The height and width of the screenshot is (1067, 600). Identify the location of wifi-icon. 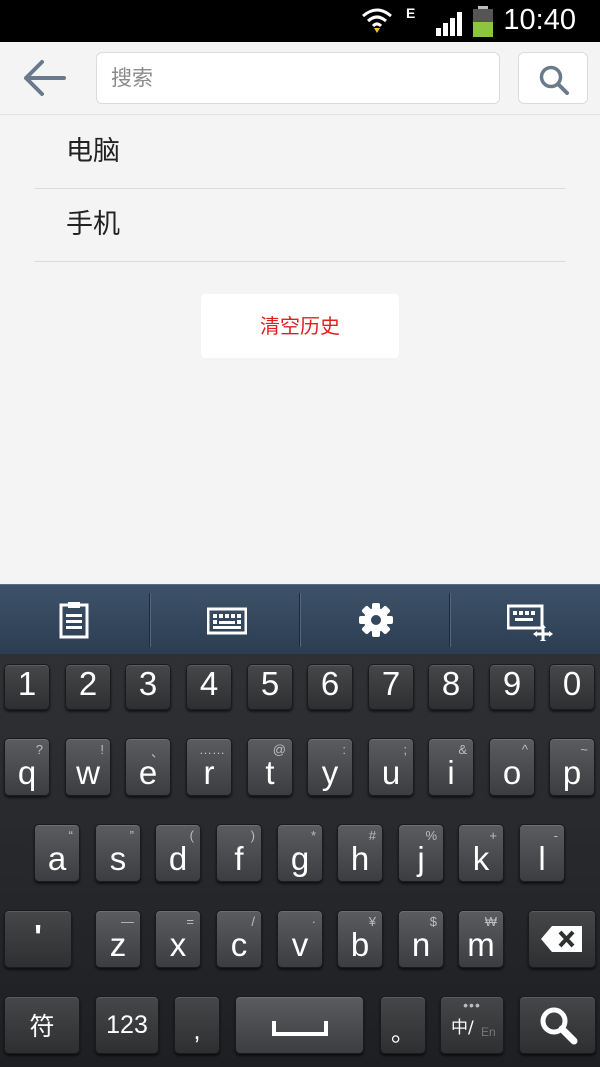
(377, 23).